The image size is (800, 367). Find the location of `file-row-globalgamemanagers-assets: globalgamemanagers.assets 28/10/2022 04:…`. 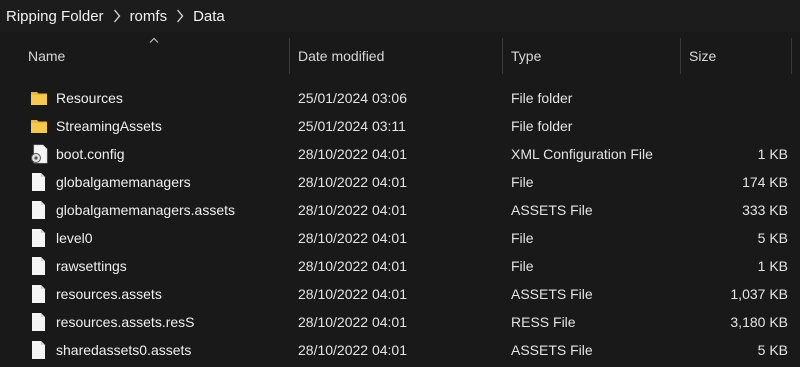

file-row-globalgamemanagers-assets: globalgamemanagers.assets 28/10/2022 04:… is located at coordinates (400, 210).